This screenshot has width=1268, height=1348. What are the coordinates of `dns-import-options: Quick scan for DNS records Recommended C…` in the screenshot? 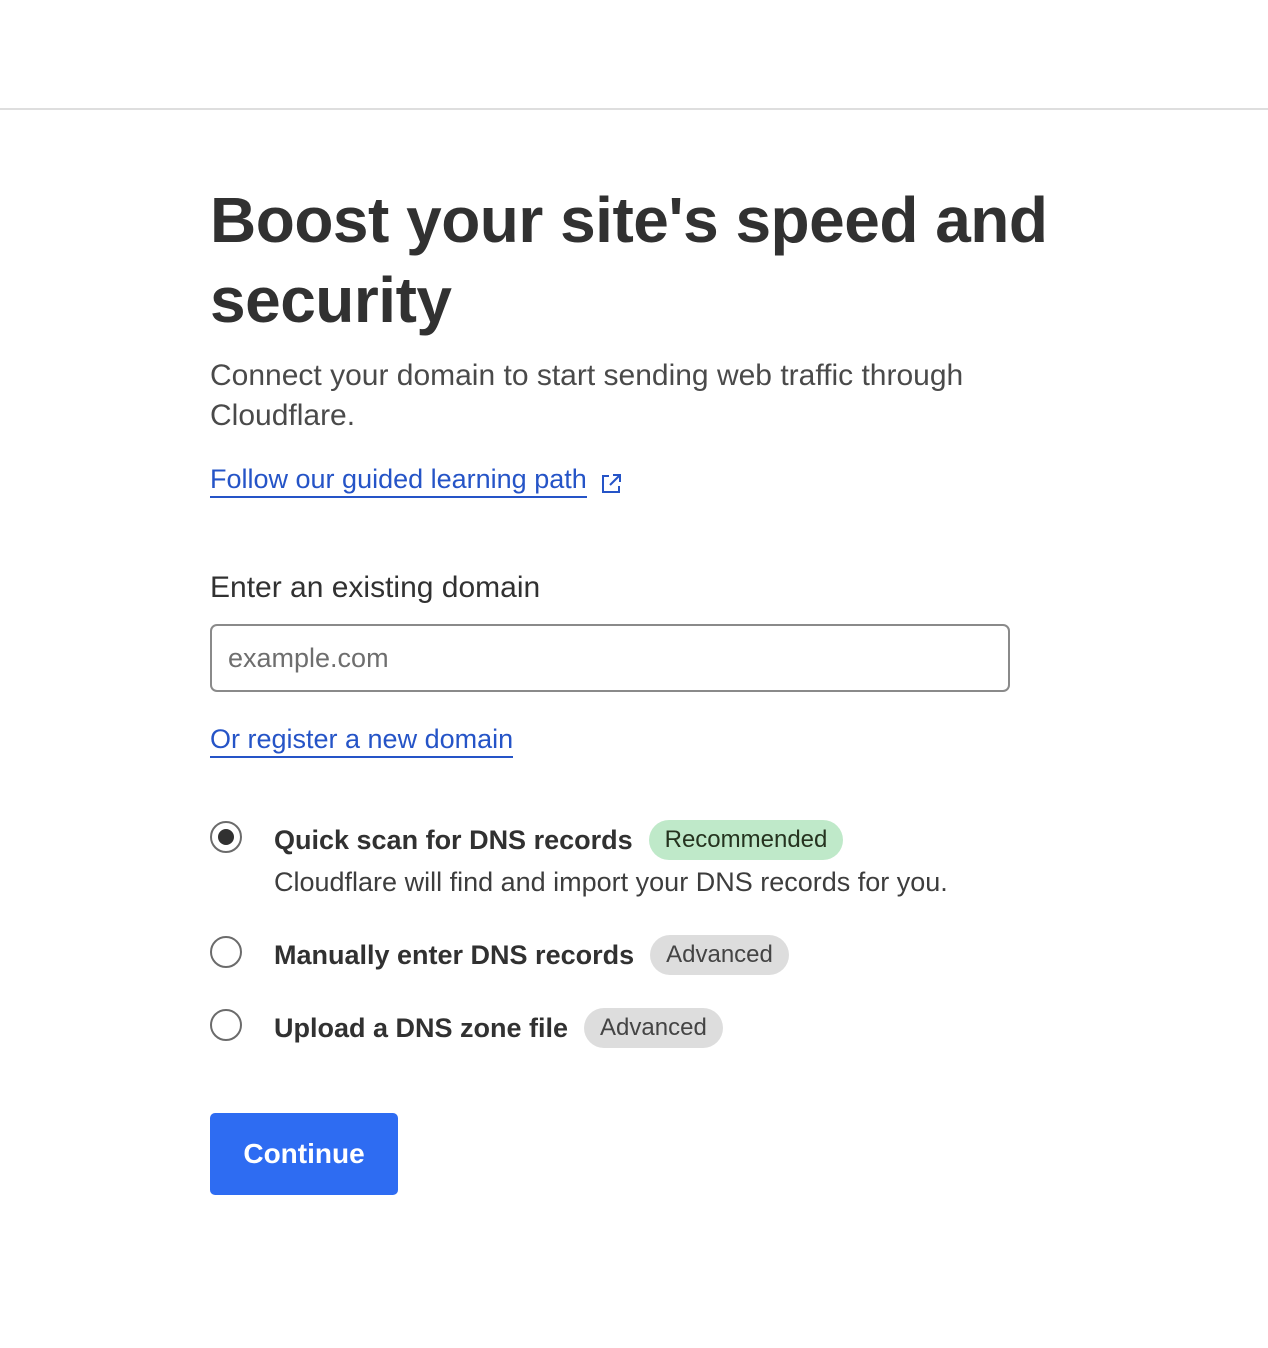 It's located at (640, 934).